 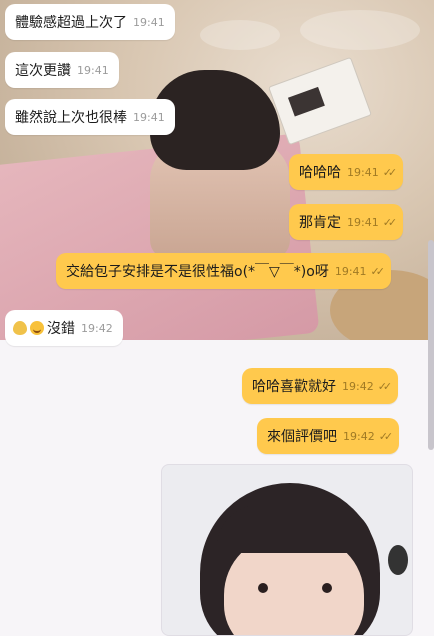 What do you see at coordinates (302, 437) in the screenshot?
I see `message-text: 來個評價吧` at bounding box center [302, 437].